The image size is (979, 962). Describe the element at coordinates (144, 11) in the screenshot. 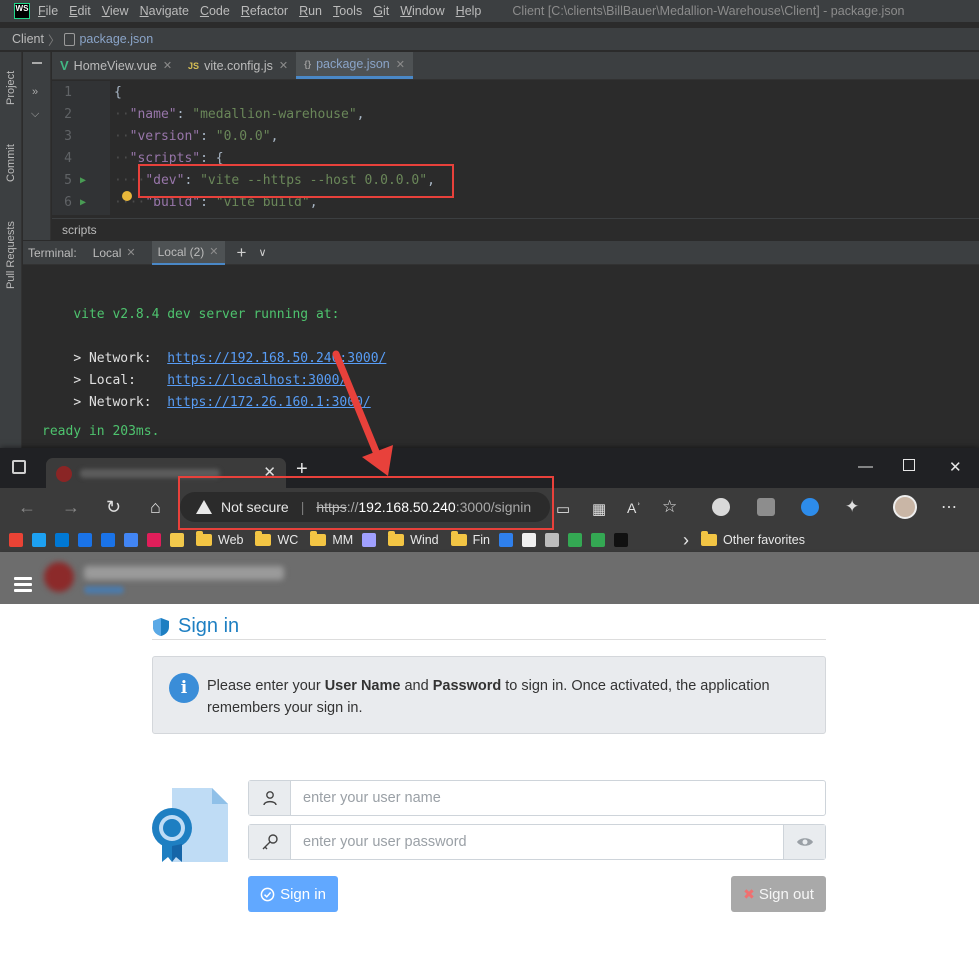

I see `menu-mnemonic: N` at that location.